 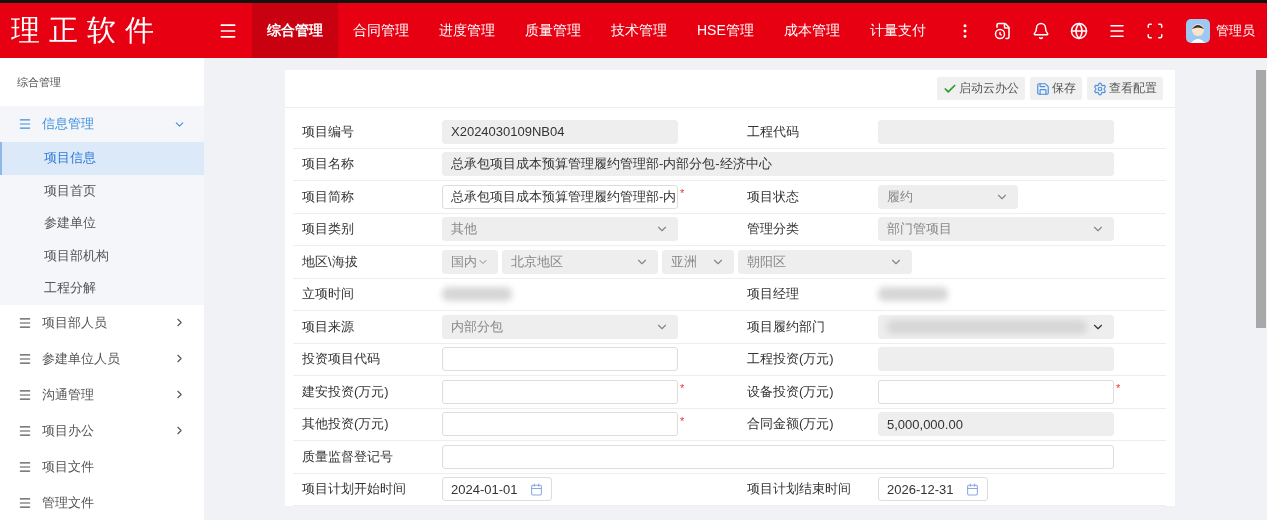 I want to click on field-label: 项目简称, so click(x=328, y=196).